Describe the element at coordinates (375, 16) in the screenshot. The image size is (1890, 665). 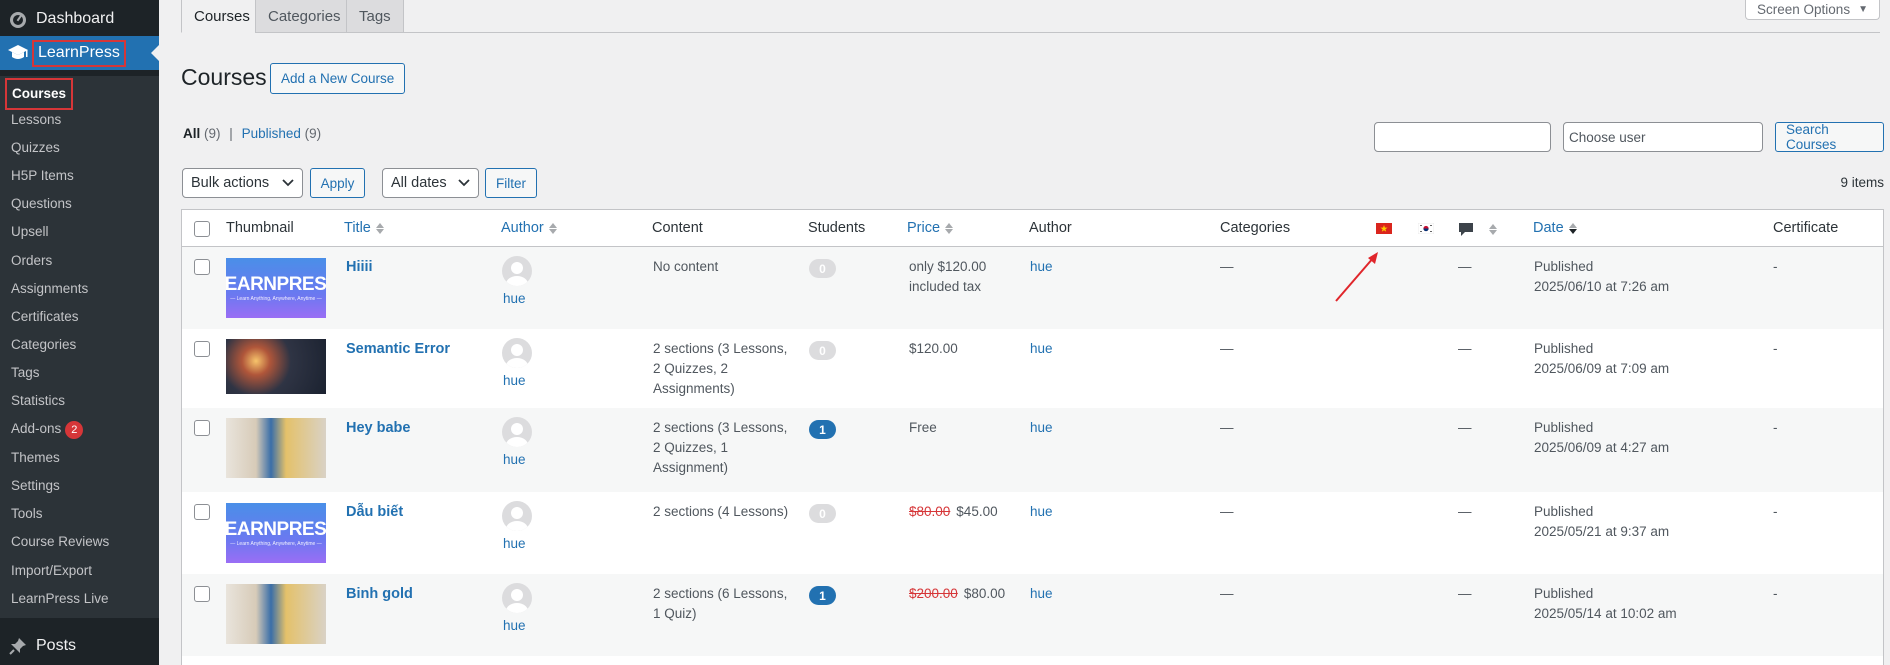
I see `tab-tags: Tags` at that location.